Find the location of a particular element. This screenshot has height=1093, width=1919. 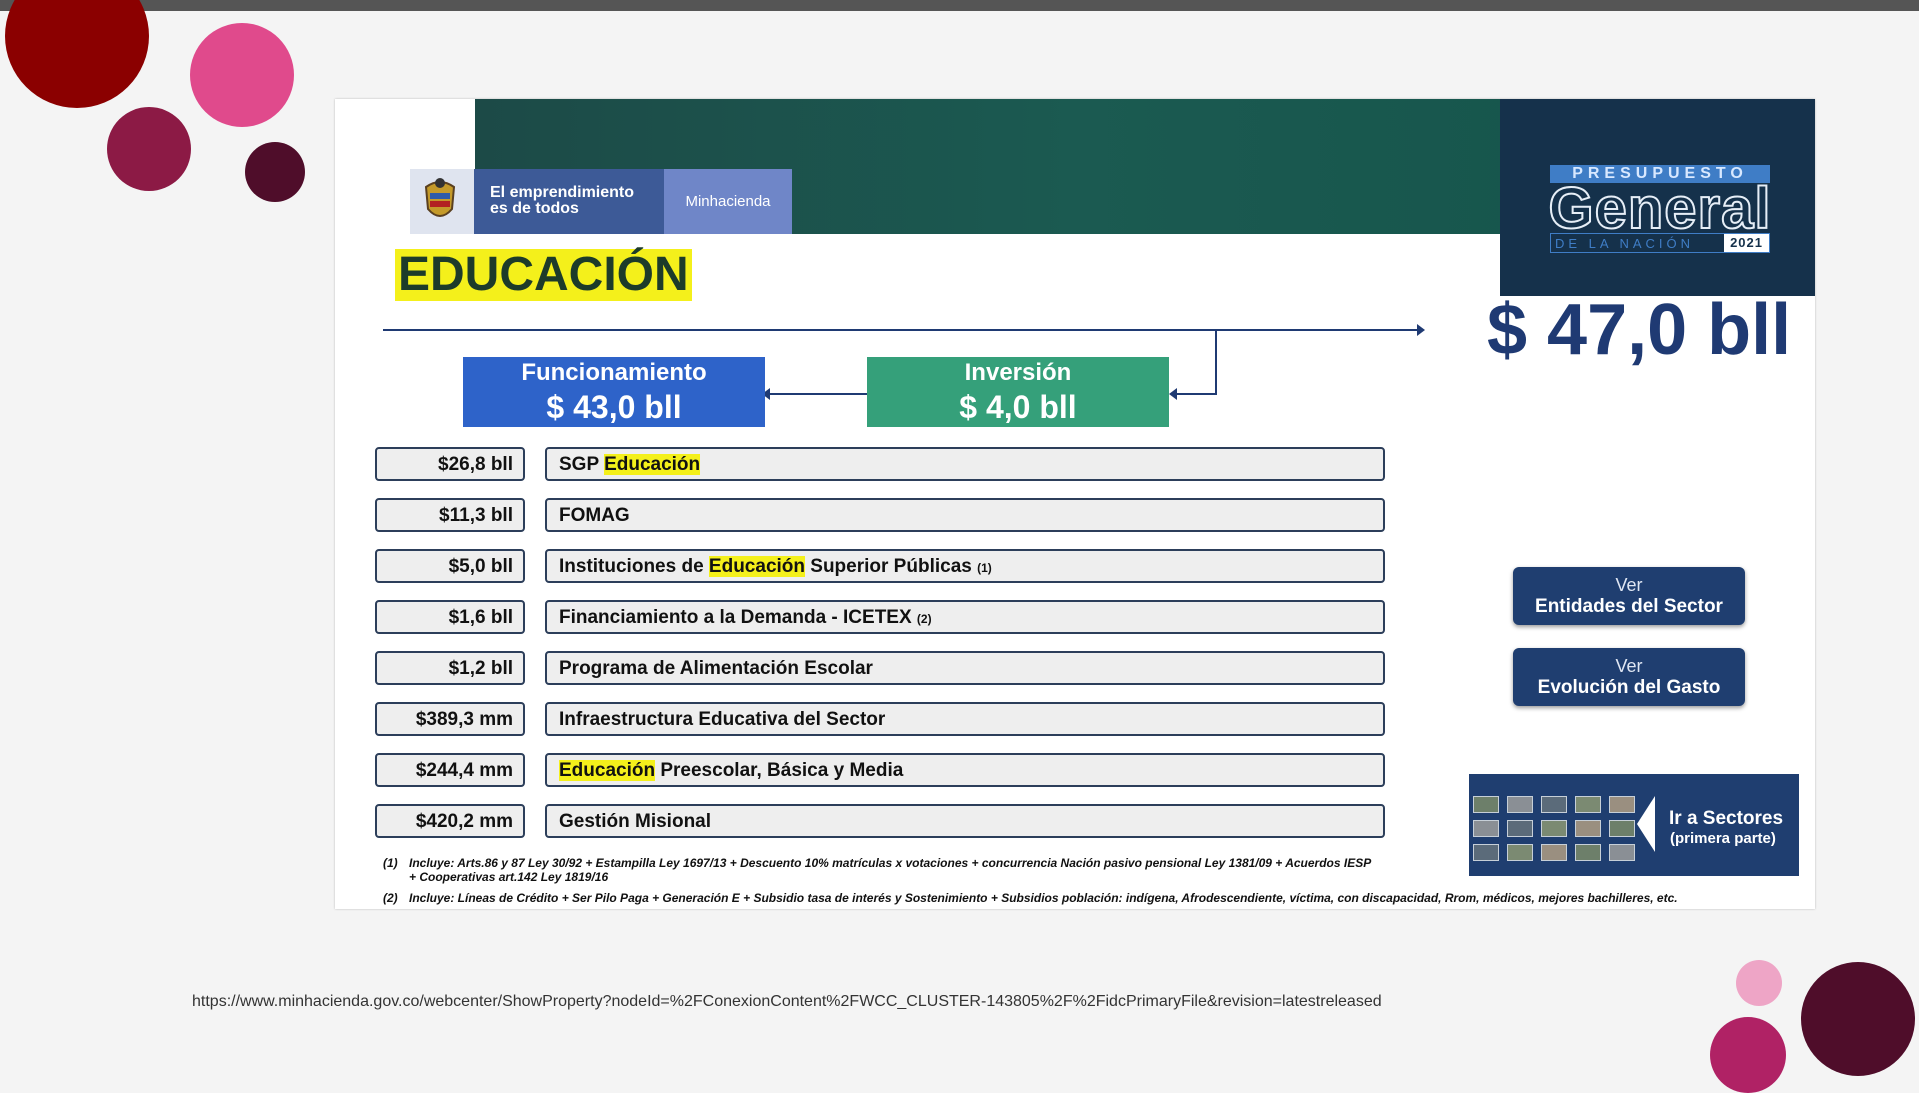

inversion-value: $ 4,0 bll is located at coordinates (1018, 407).